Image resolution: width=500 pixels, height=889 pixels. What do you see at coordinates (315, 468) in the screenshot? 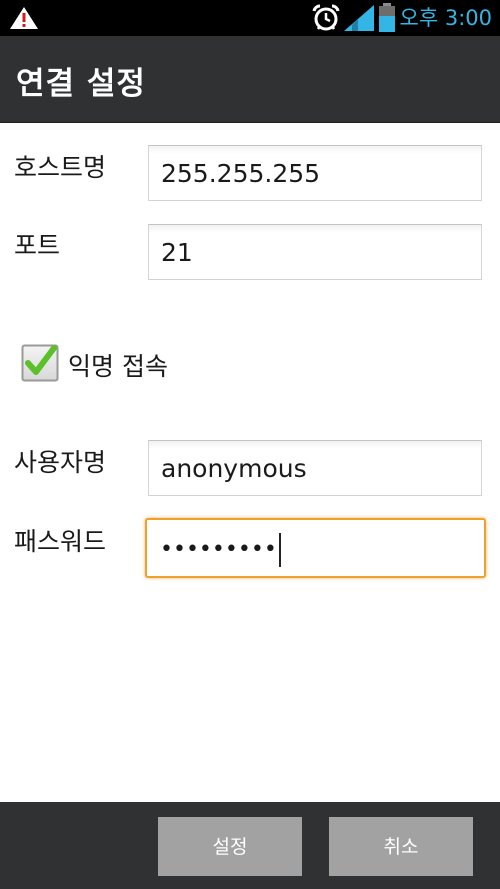
I see `username-input: anonymous` at bounding box center [315, 468].